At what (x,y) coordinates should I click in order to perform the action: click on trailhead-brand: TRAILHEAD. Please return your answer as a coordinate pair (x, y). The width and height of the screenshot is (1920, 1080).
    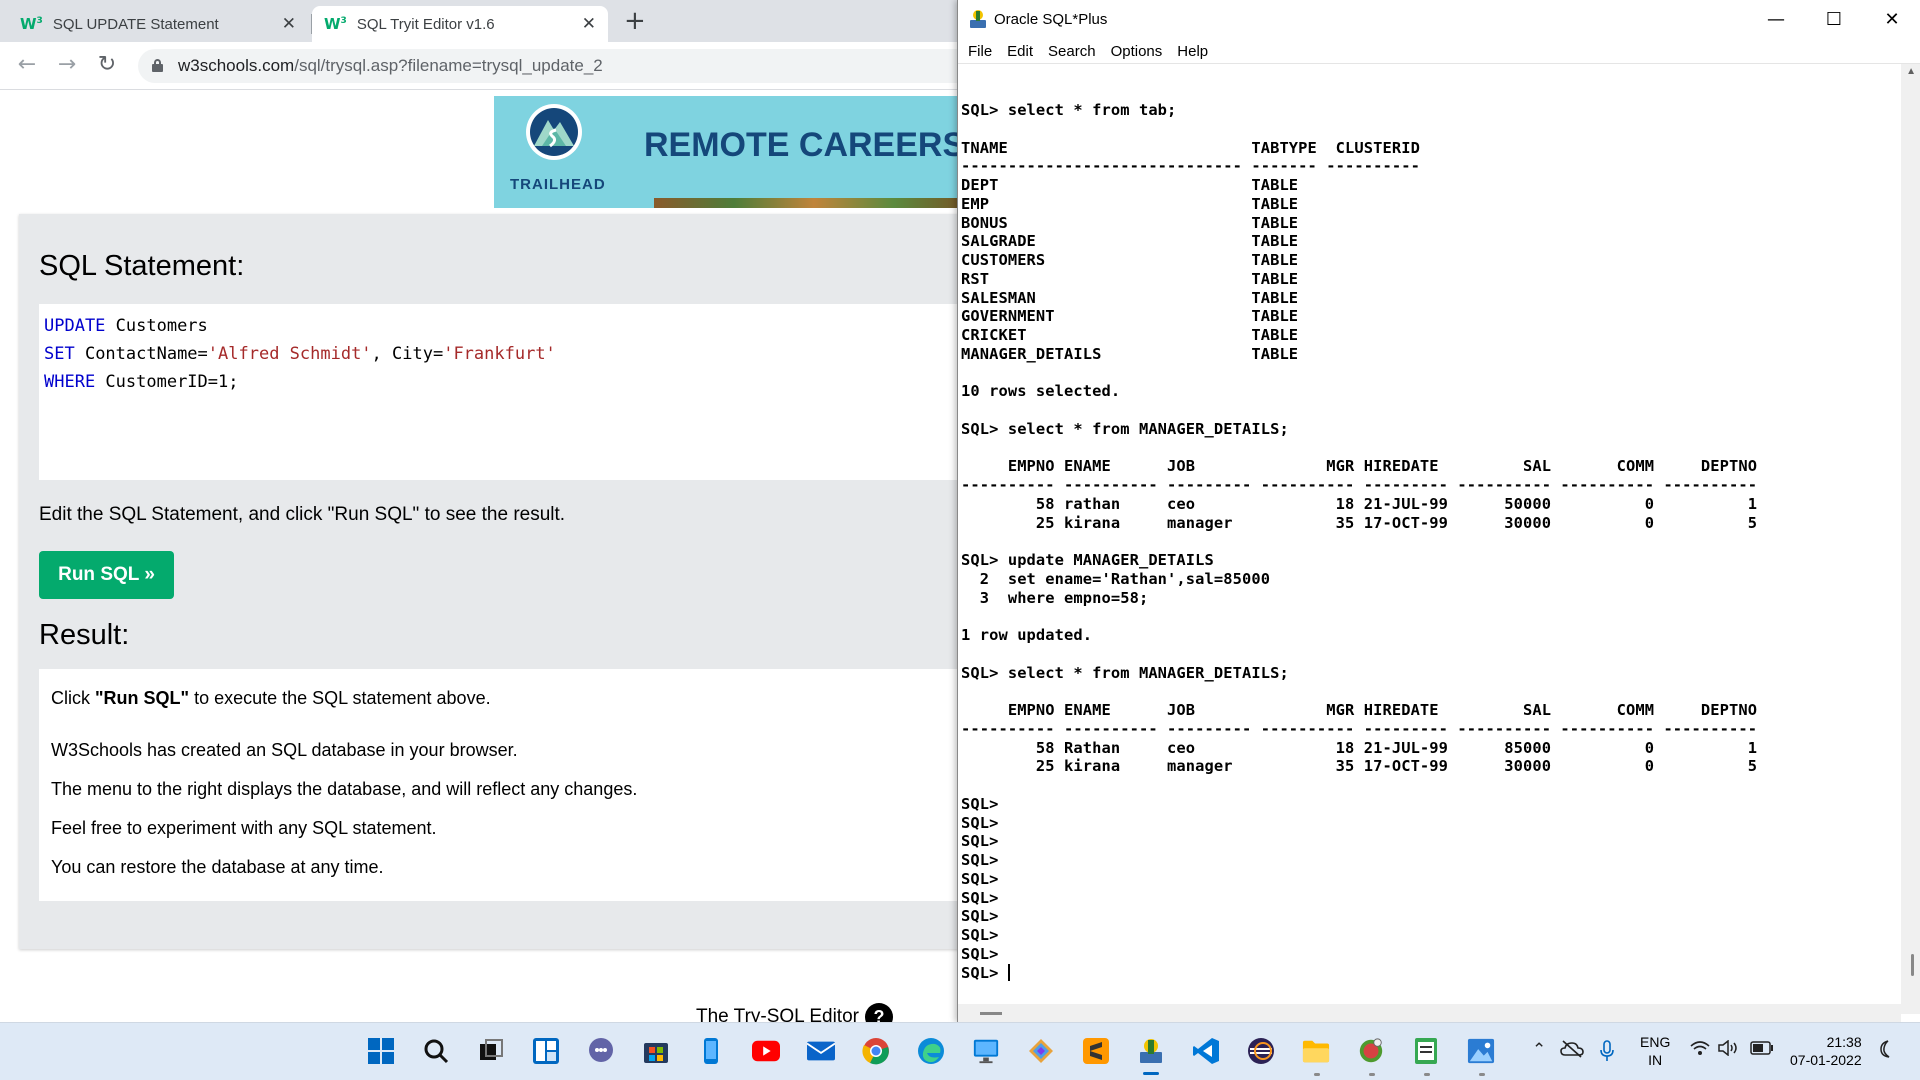
    Looking at the image, I should click on (558, 184).